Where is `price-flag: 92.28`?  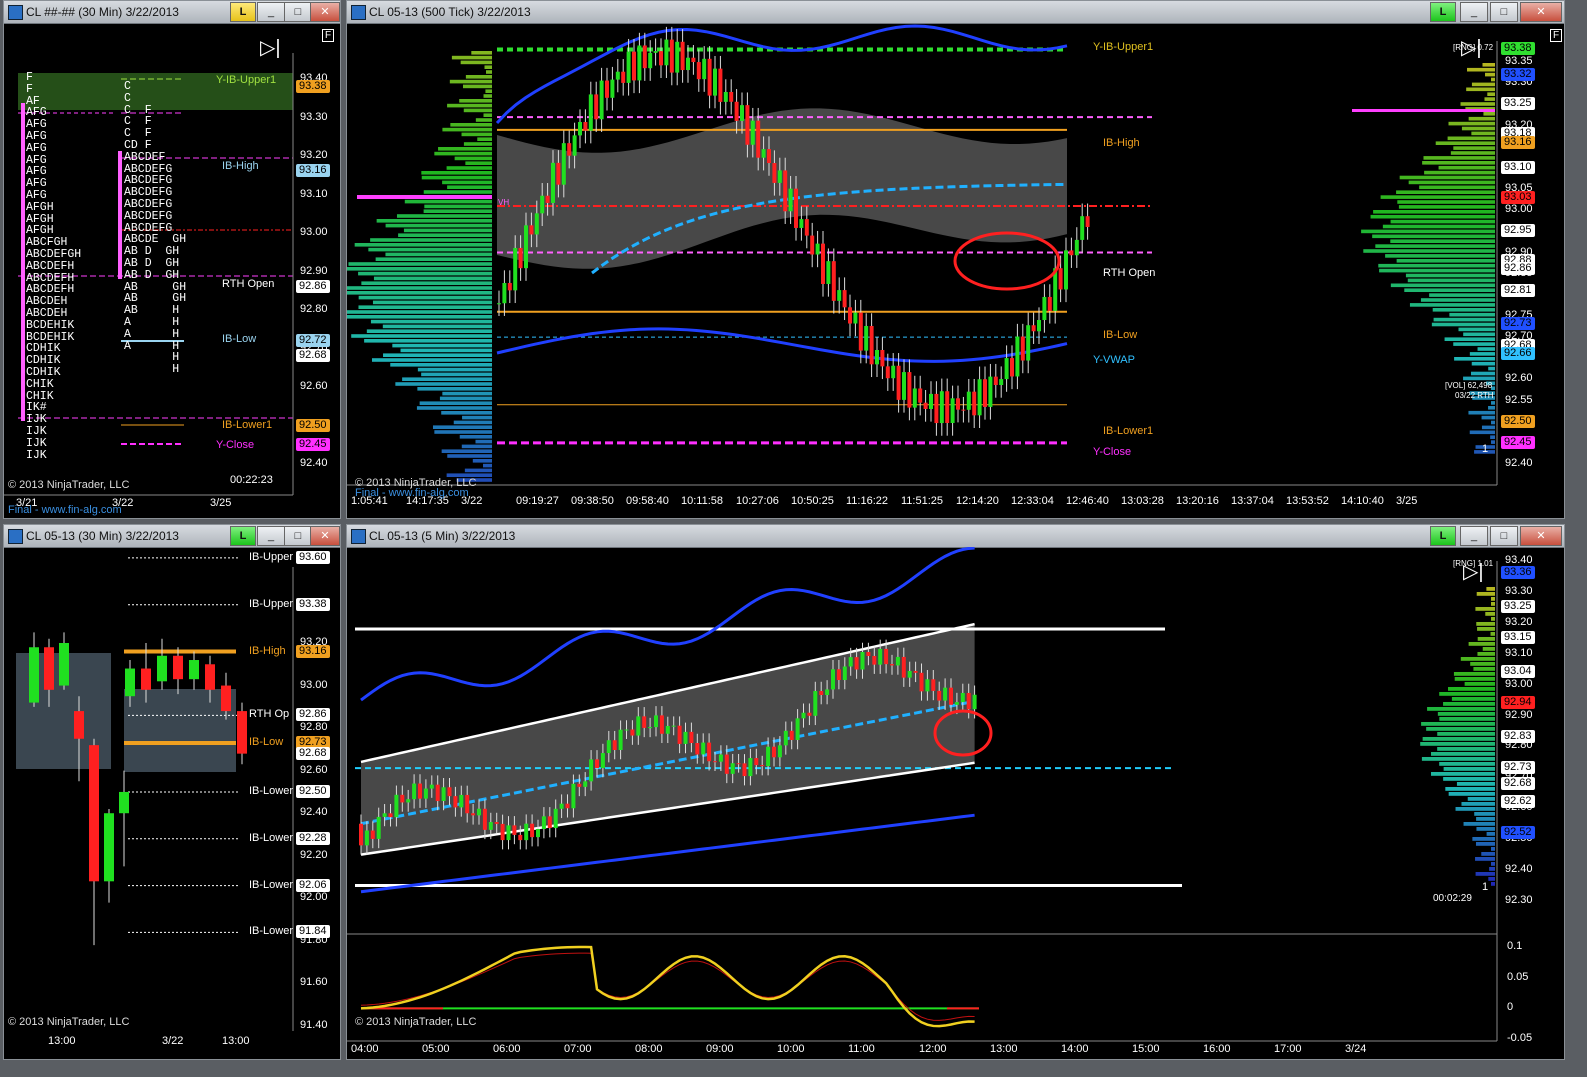 price-flag: 92.28 is located at coordinates (313, 838).